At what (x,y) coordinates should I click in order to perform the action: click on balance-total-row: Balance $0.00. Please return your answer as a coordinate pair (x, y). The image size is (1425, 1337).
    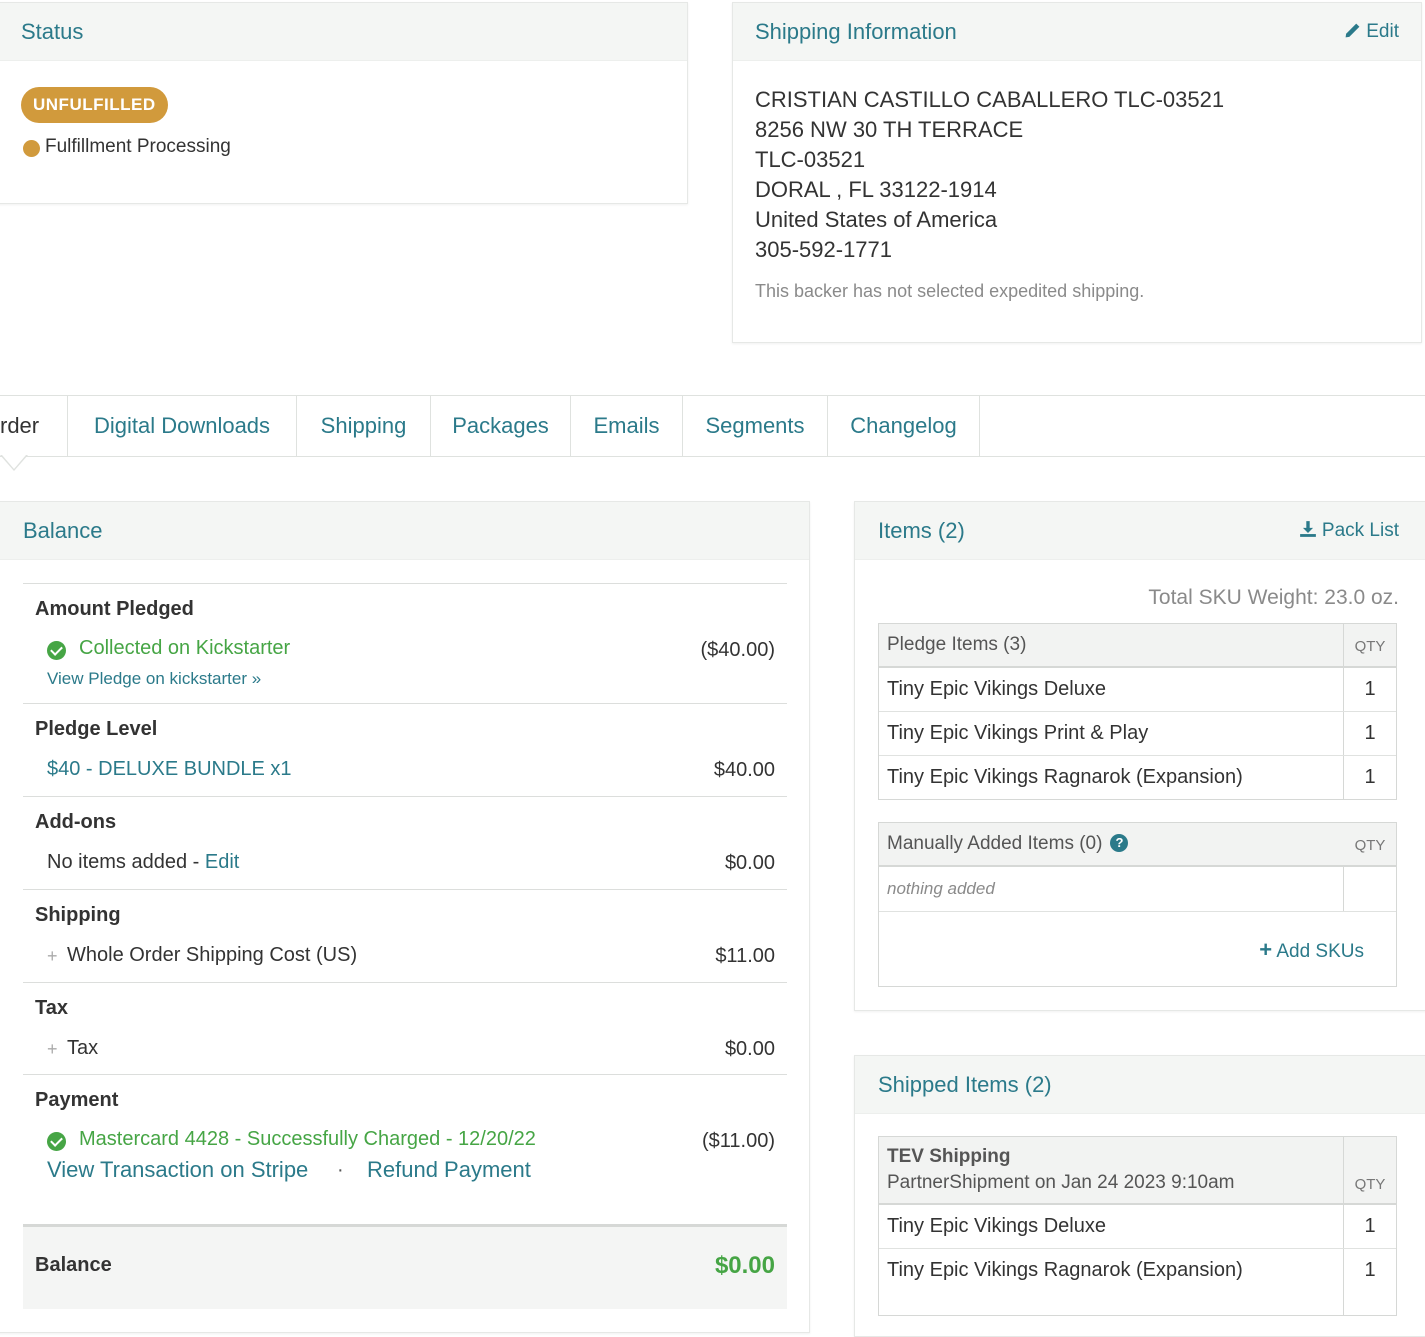
    Looking at the image, I should click on (405, 1266).